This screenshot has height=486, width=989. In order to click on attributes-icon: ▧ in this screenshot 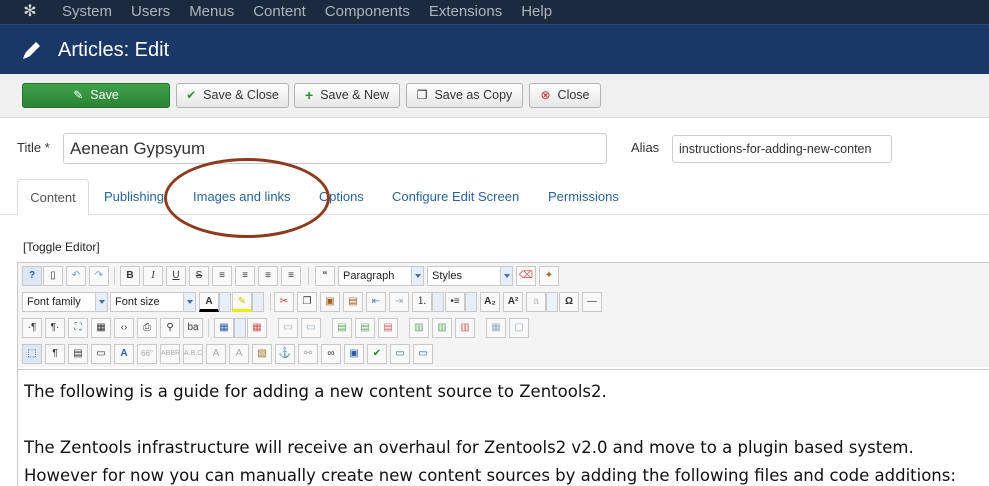, I will do `click(262, 354)`.